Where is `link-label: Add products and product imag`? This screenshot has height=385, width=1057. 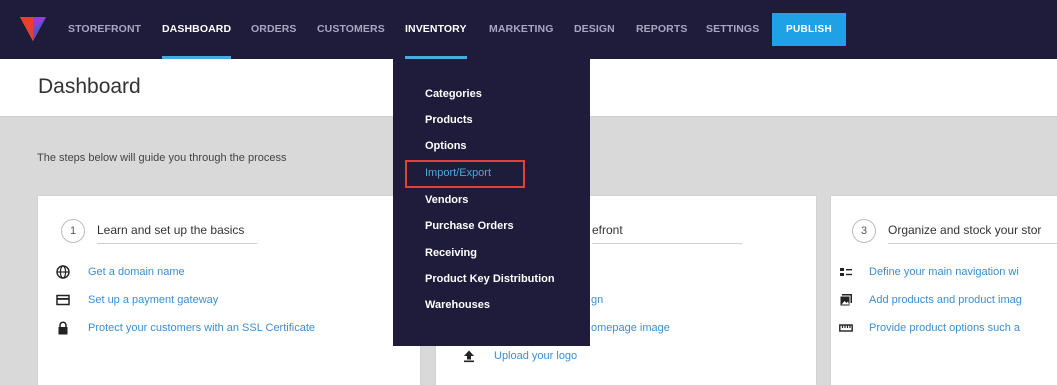
link-label: Add products and product imag is located at coordinates (945, 300).